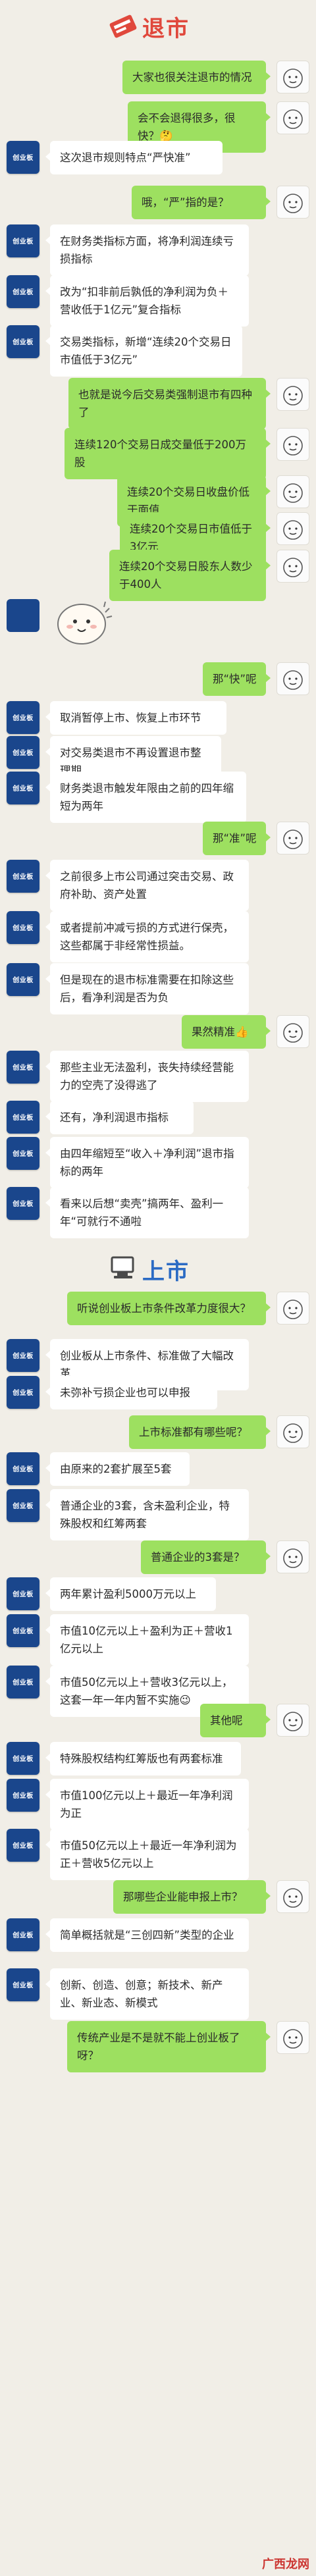 This screenshot has height=2576, width=316. What do you see at coordinates (237, 679) in the screenshot?
I see `outgoing-message-bubble: 那“快”呢` at bounding box center [237, 679].